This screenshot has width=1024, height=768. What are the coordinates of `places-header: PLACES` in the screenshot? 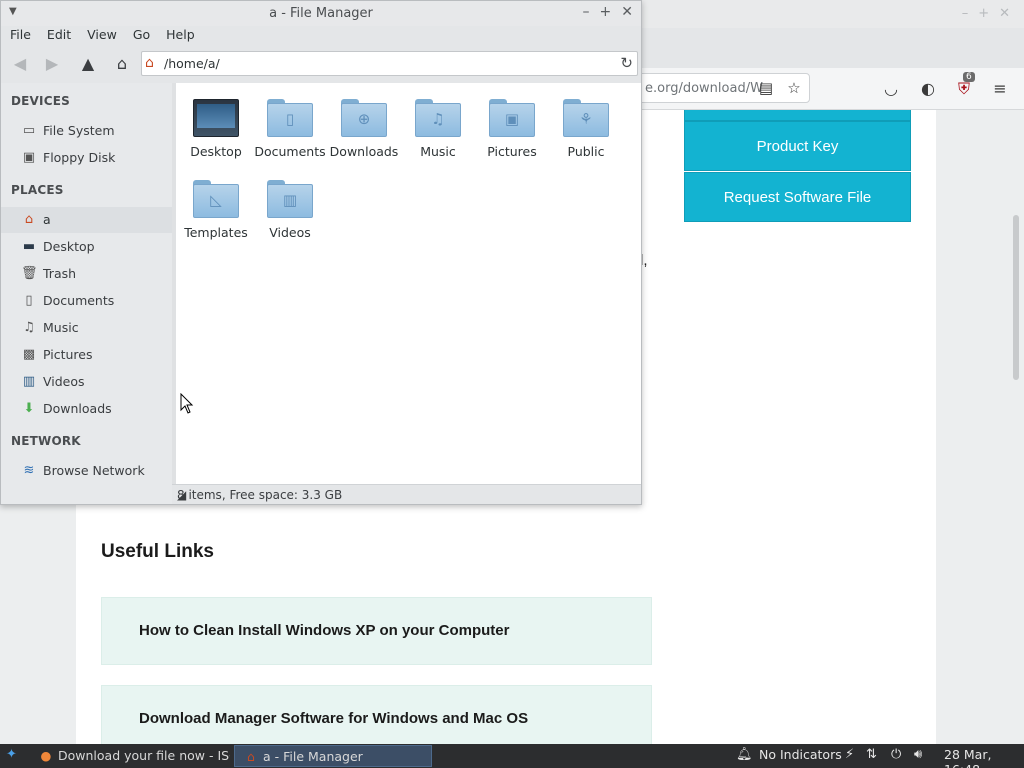 It's located at (37, 190).